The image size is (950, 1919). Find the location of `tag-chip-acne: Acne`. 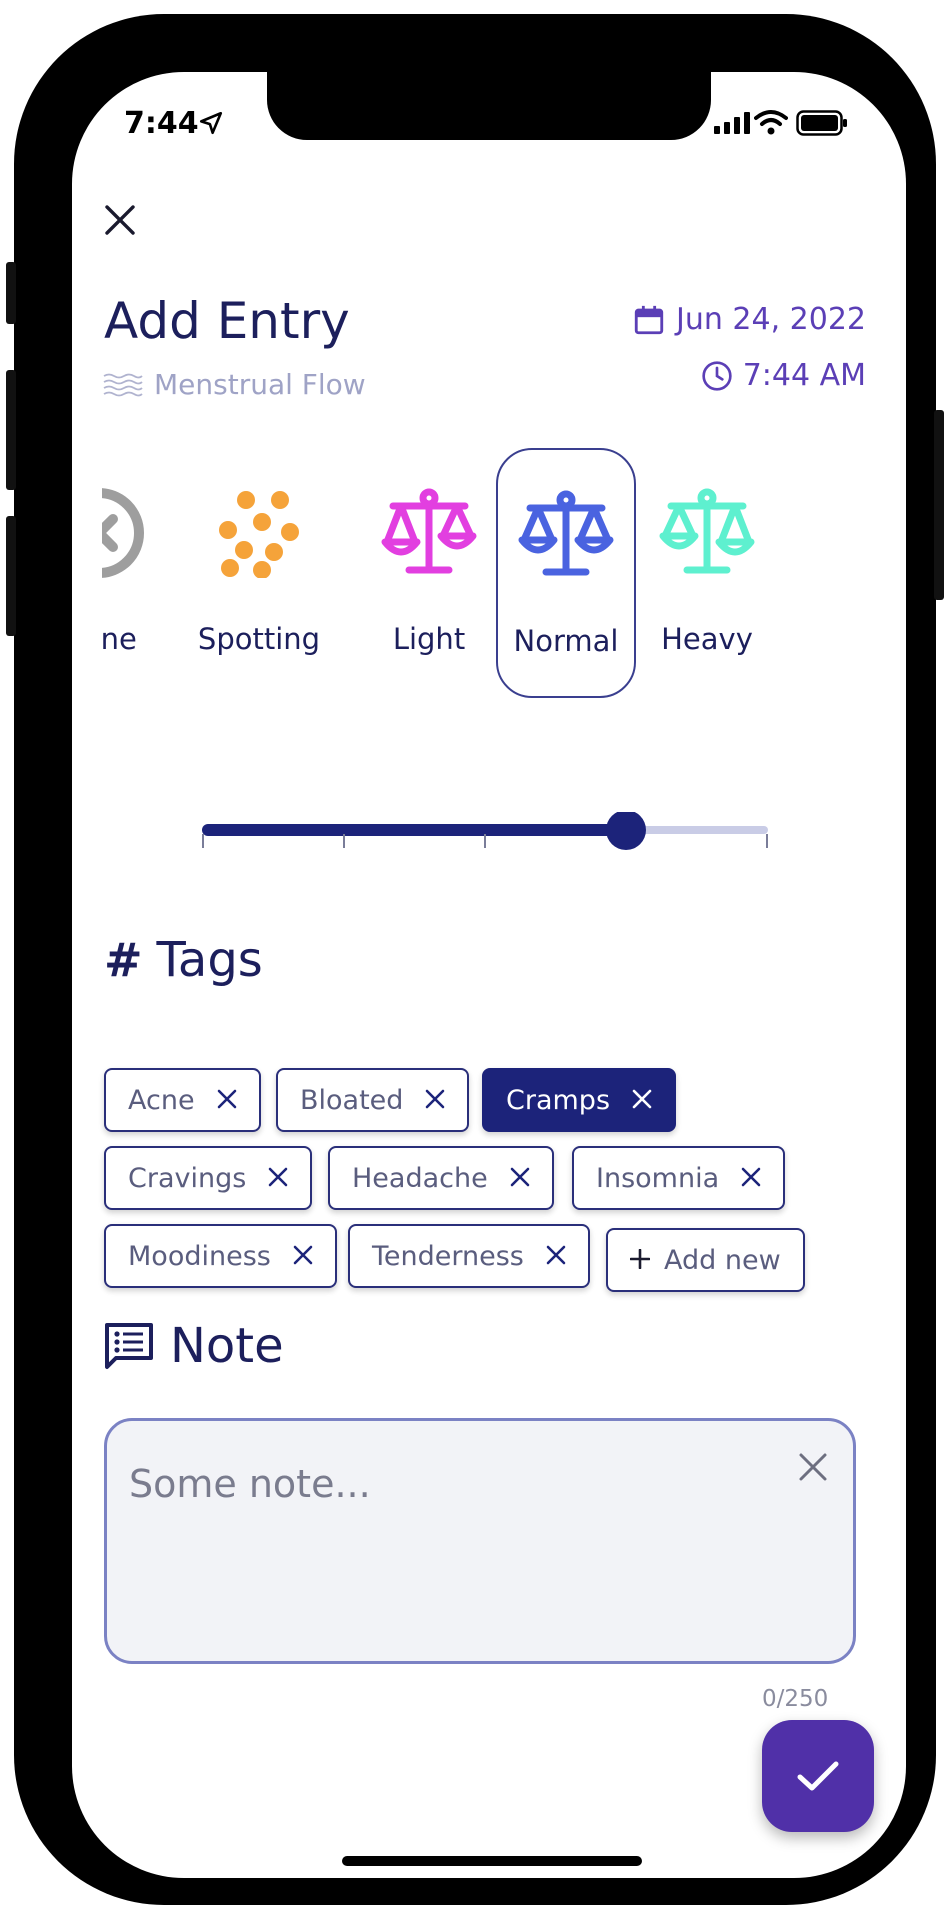

tag-chip-acne: Acne is located at coordinates (182, 1100).